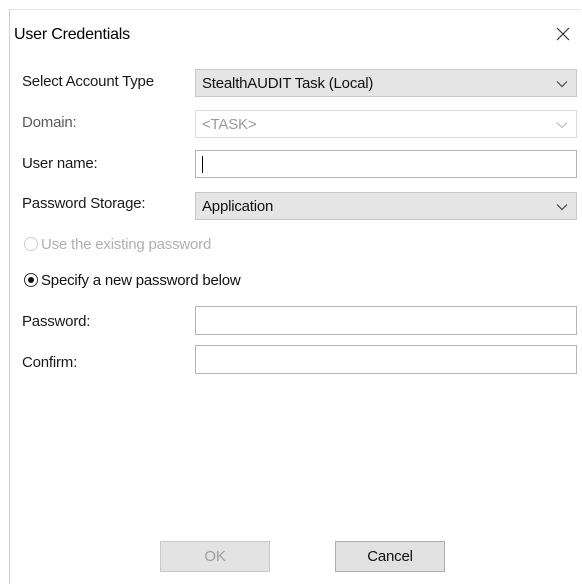 The width and height of the screenshot is (582, 585). What do you see at coordinates (202, 164) in the screenshot?
I see `text-caret` at bounding box center [202, 164].